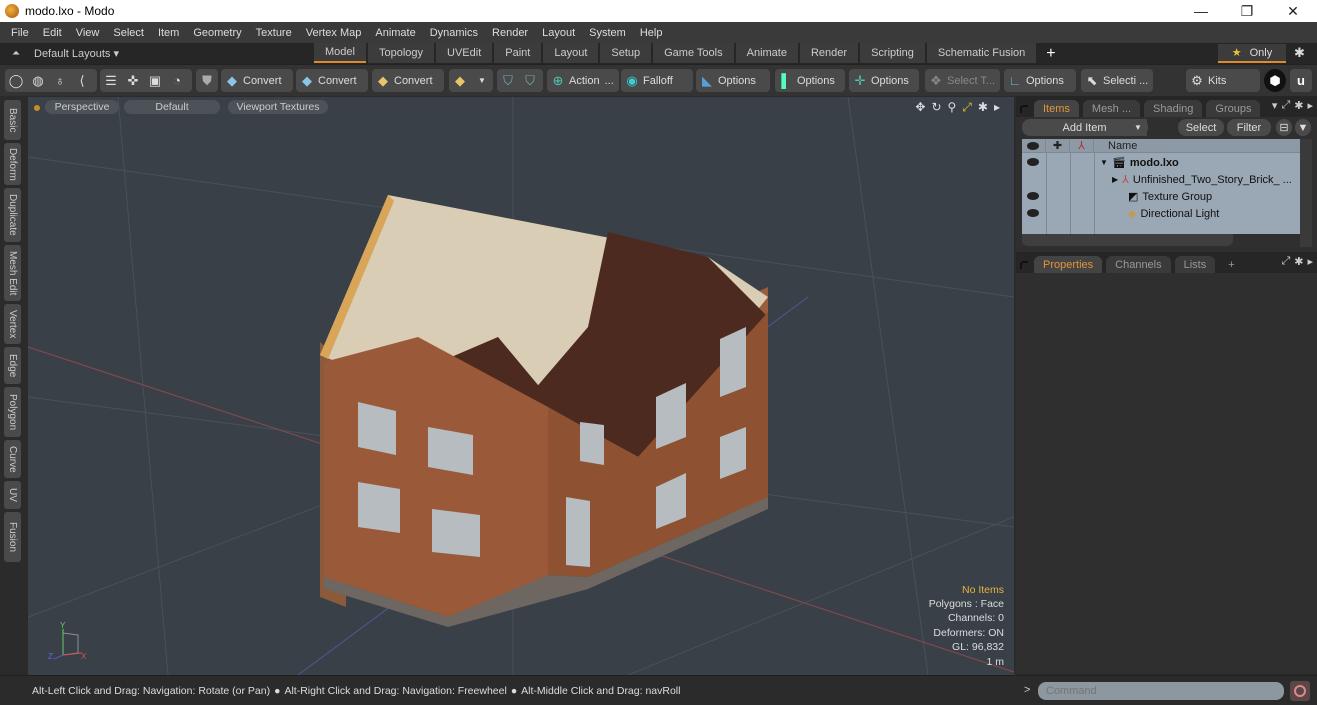  I want to click on options-button-3: ✛ Options, so click(884, 80).